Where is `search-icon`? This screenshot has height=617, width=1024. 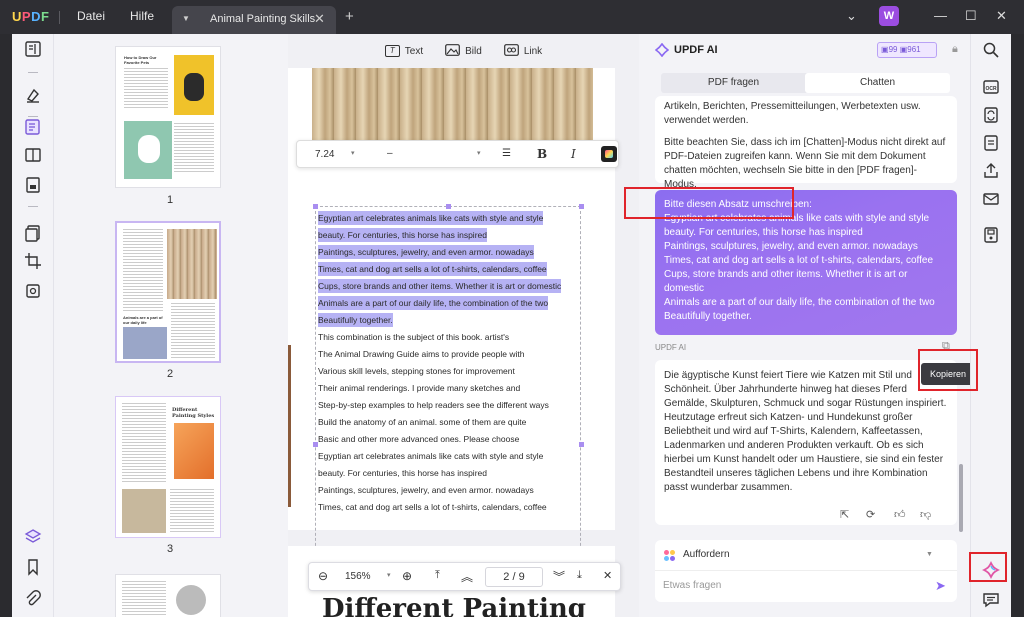 search-icon is located at coordinates (991, 50).